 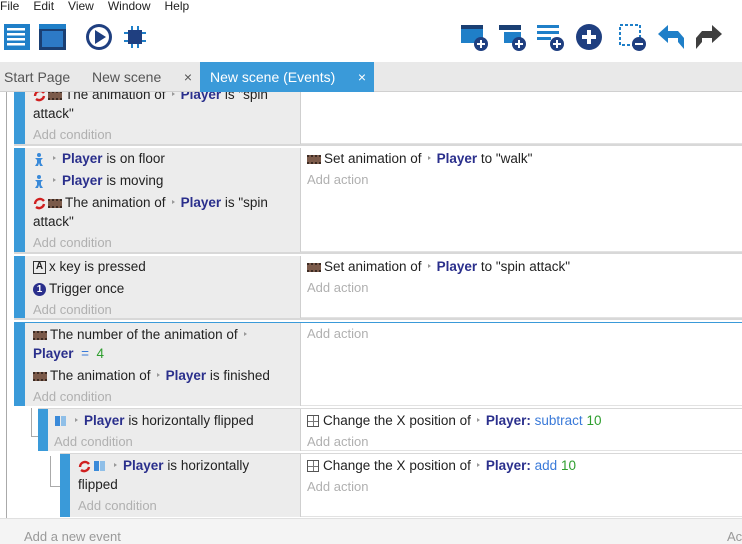 I want to click on condition: 1 Trigger once, so click(x=78, y=289).